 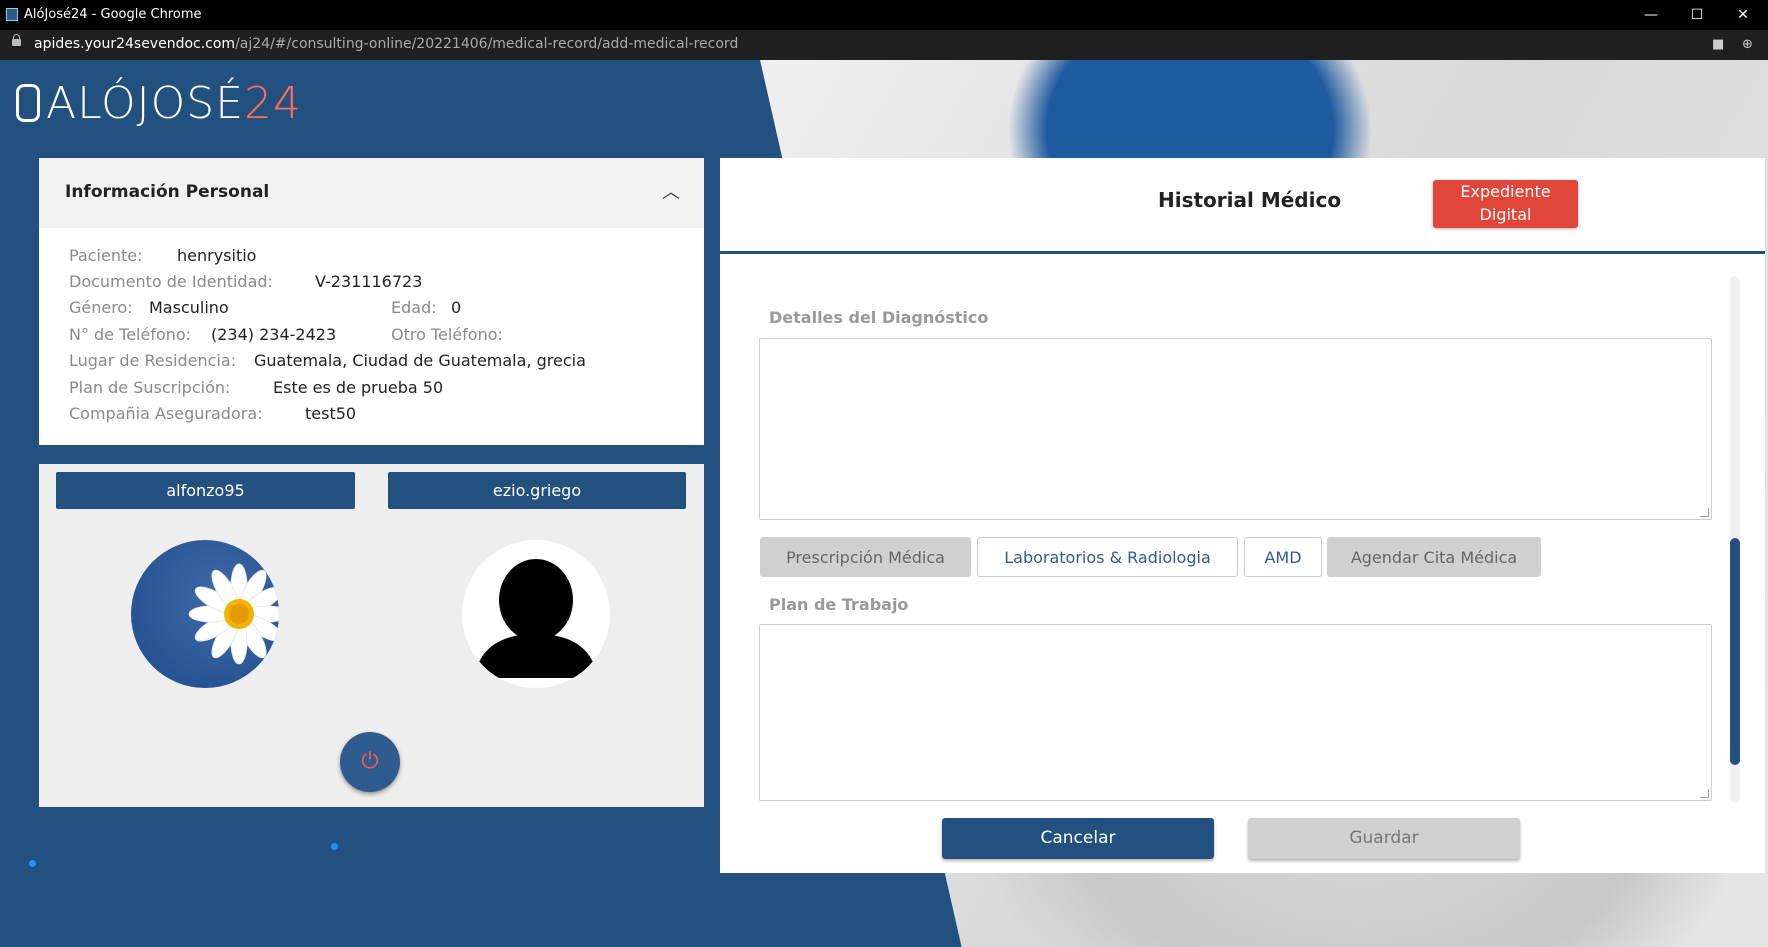 I want to click on gender-value: Masculino, so click(x=189, y=307).